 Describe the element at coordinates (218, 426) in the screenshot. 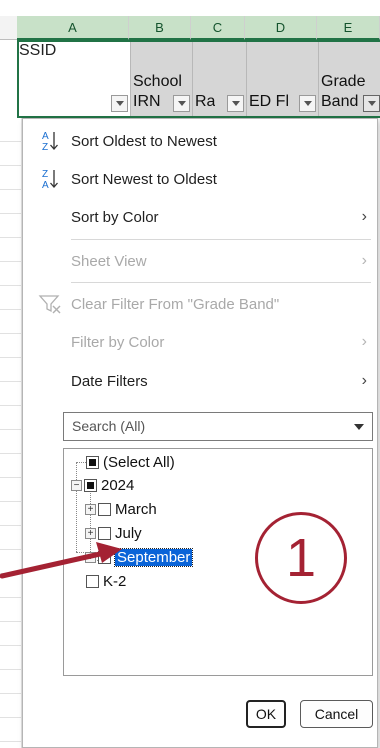

I see `filter-search-input: Search (All)` at that location.